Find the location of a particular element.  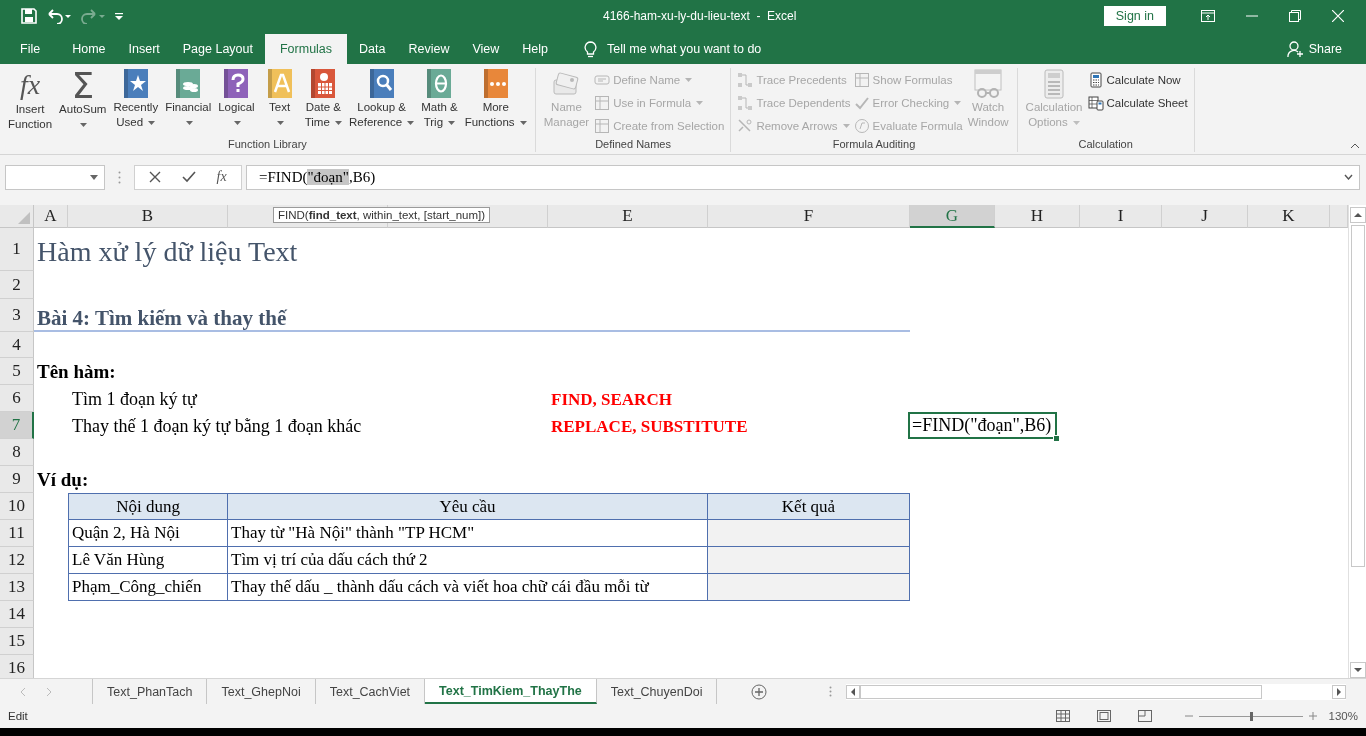

table-cell: Thay từ "Hà Nội" thành "TP HCM" is located at coordinates (468, 533).